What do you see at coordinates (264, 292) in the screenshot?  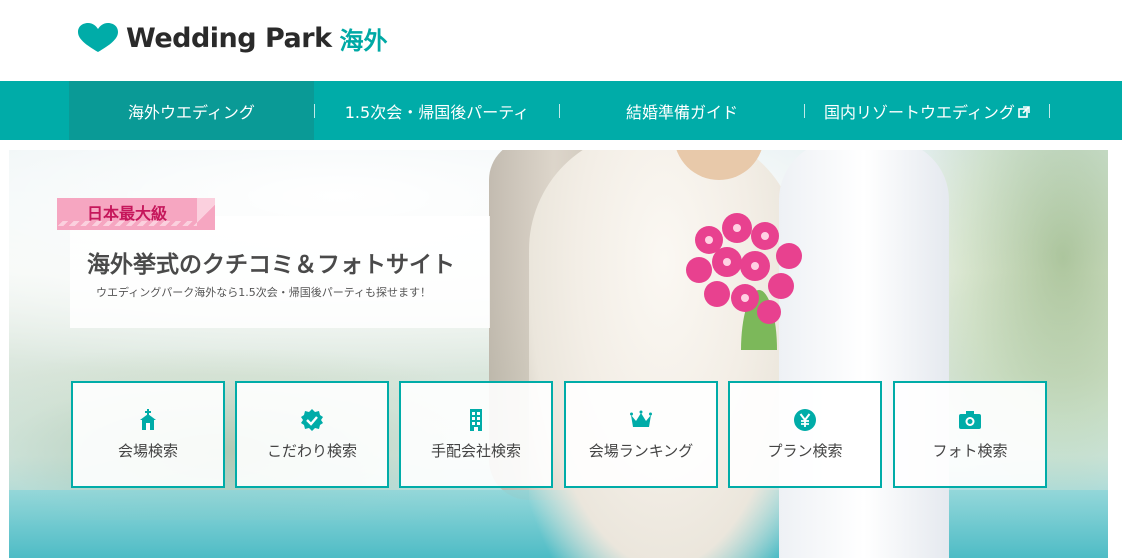 I see `hero-subtitle: ウエディングパーク海外なら1.5次会・帰国後パーティも探せます！` at bounding box center [264, 292].